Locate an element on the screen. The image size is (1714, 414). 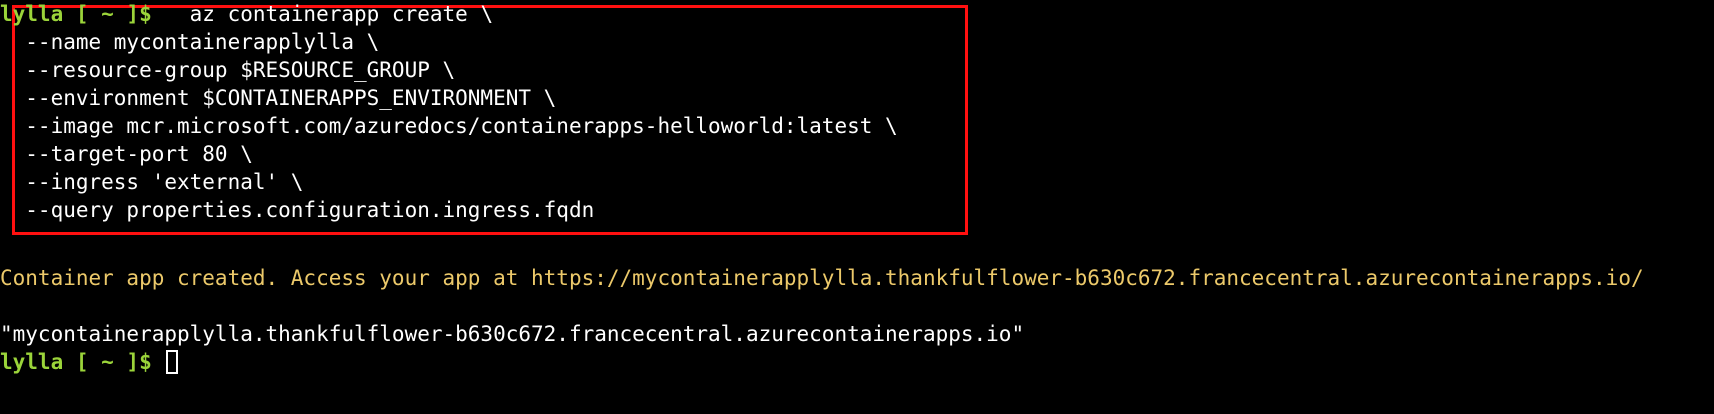
command-text: az containerapp create \ is located at coordinates (322, 14).